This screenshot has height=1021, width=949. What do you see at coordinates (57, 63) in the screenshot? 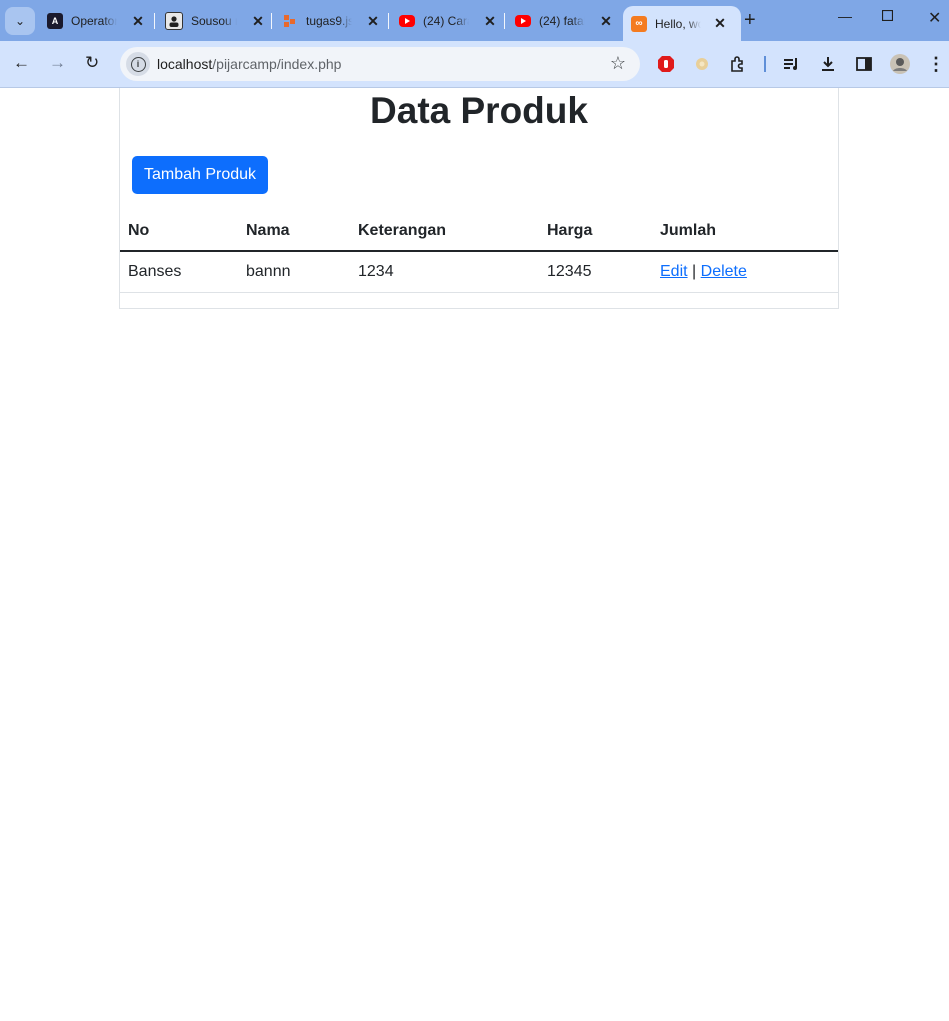
I see `forward-arrow-icon: →` at bounding box center [57, 63].